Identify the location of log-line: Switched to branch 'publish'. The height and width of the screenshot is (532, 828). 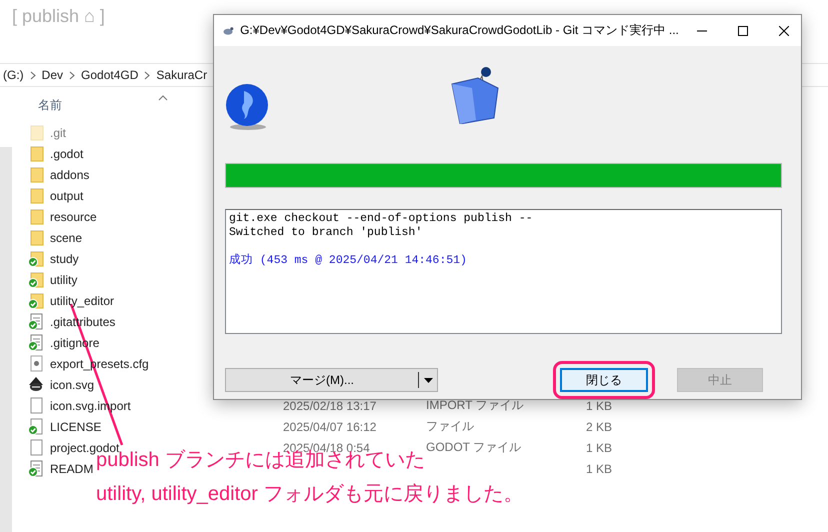
(326, 233).